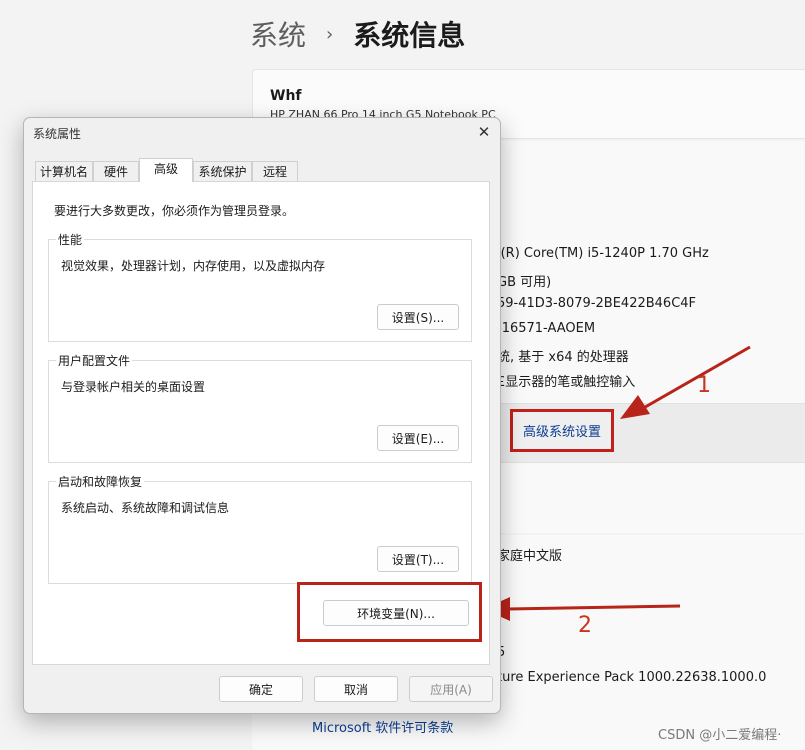  I want to click on tab-hardware: 硬件, so click(116, 171).